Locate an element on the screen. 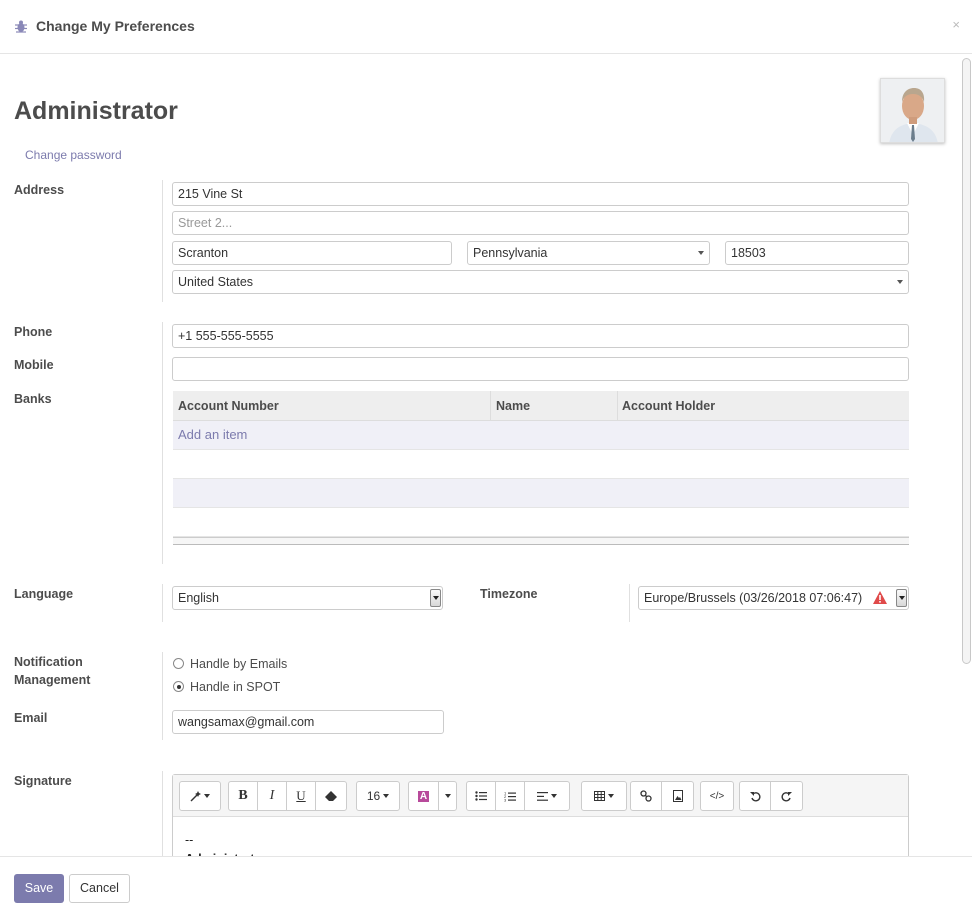 The height and width of the screenshot is (917, 972). timezone-value: Europe/Brussels (03/26/2018 07:06:47) is located at coordinates (753, 598).